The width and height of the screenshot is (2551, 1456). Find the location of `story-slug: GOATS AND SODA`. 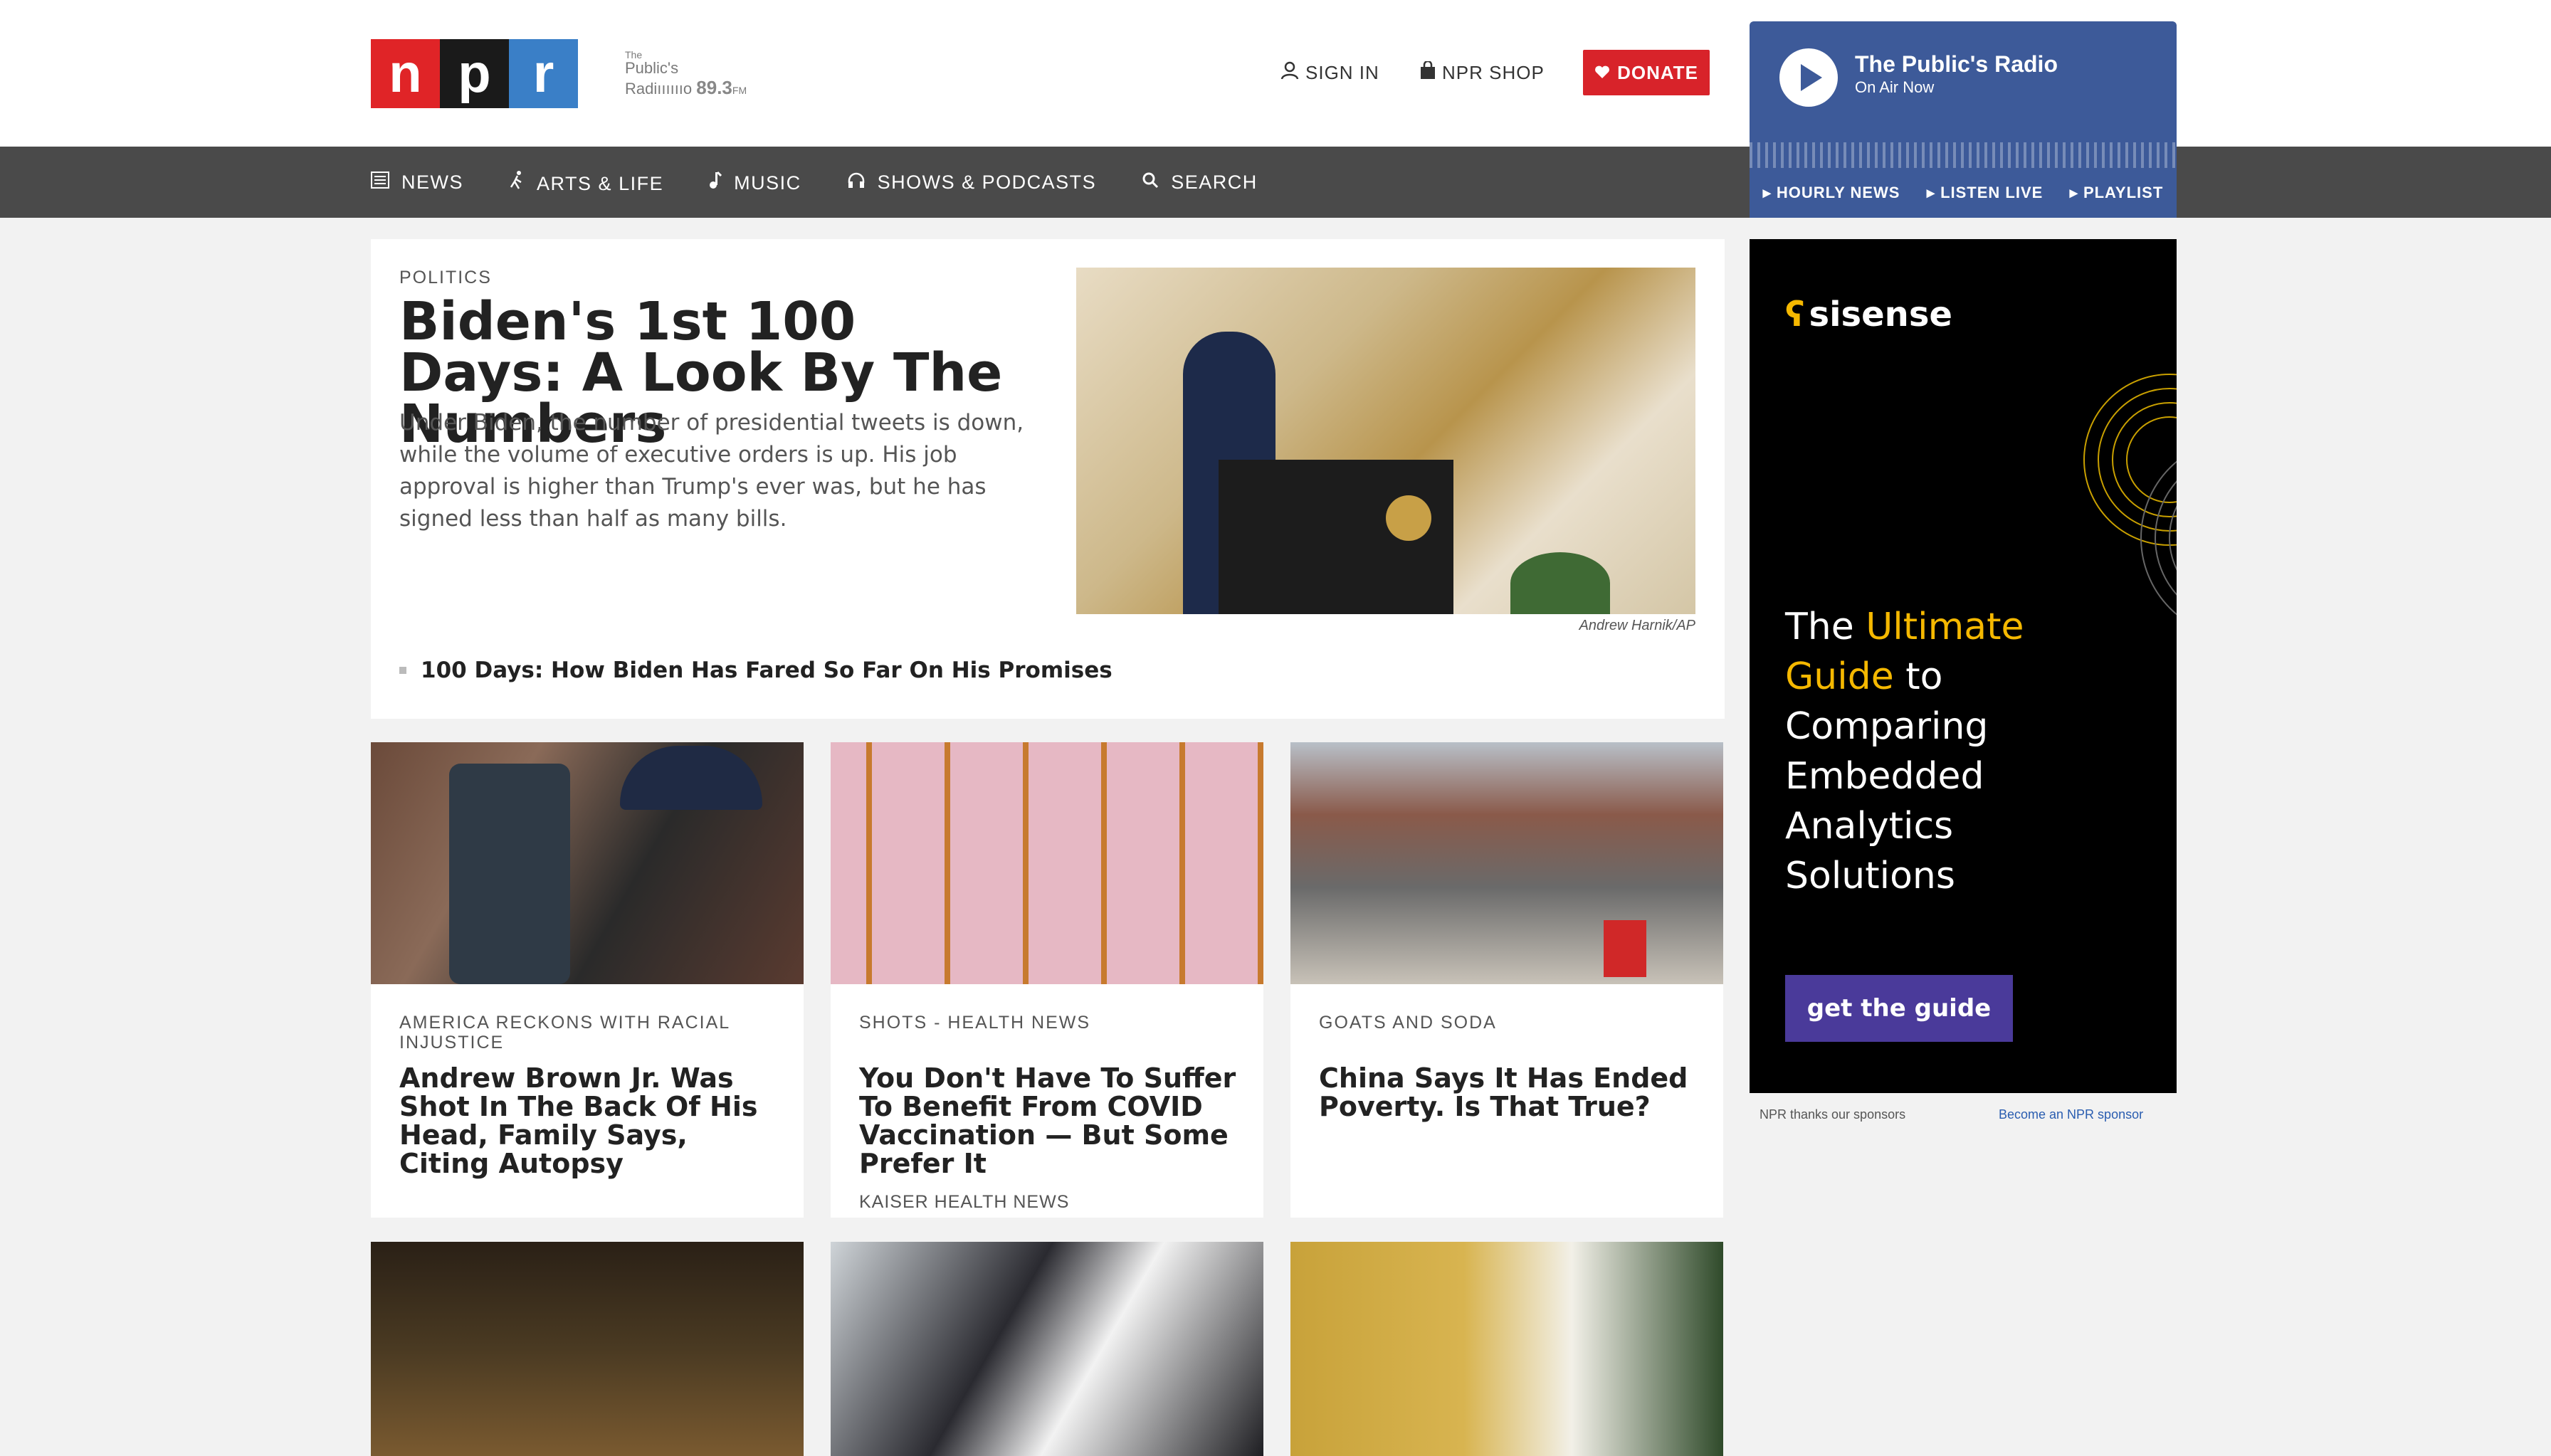

story-slug: GOATS AND SODA is located at coordinates (1511, 1023).